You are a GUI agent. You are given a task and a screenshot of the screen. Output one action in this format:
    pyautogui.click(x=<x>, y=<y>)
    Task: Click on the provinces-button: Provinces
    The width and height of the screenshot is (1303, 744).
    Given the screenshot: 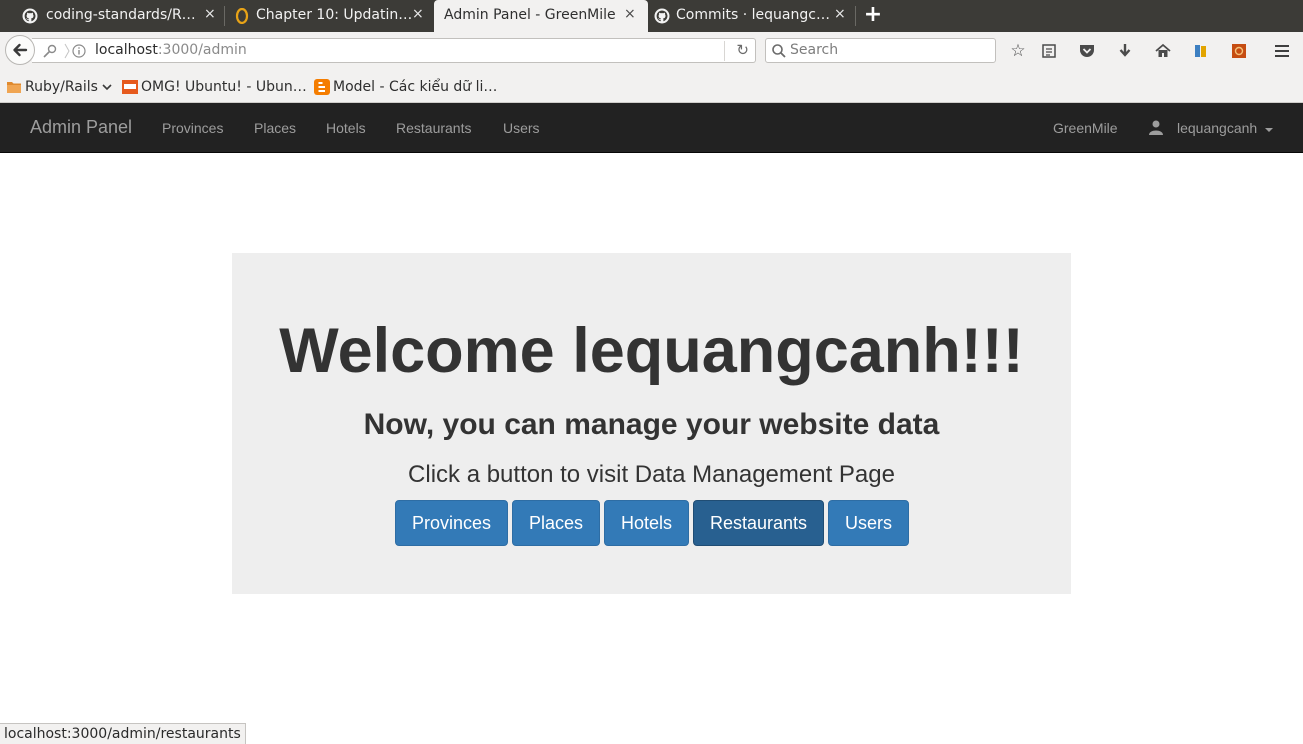 What is the action you would take?
    pyautogui.click(x=451, y=523)
    